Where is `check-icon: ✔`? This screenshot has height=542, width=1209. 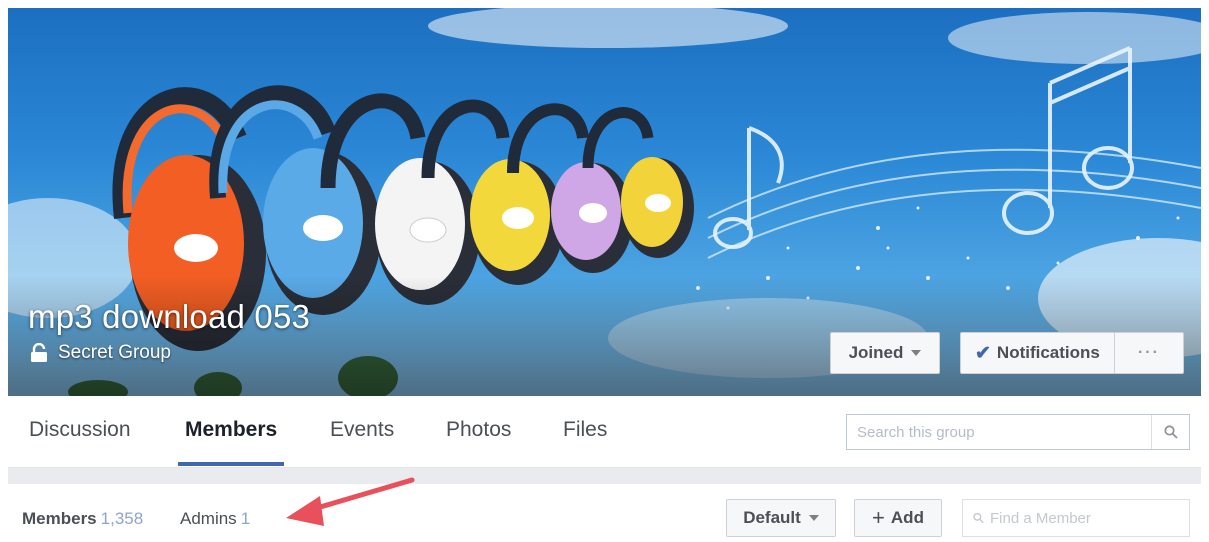 check-icon: ✔ is located at coordinates (983, 353).